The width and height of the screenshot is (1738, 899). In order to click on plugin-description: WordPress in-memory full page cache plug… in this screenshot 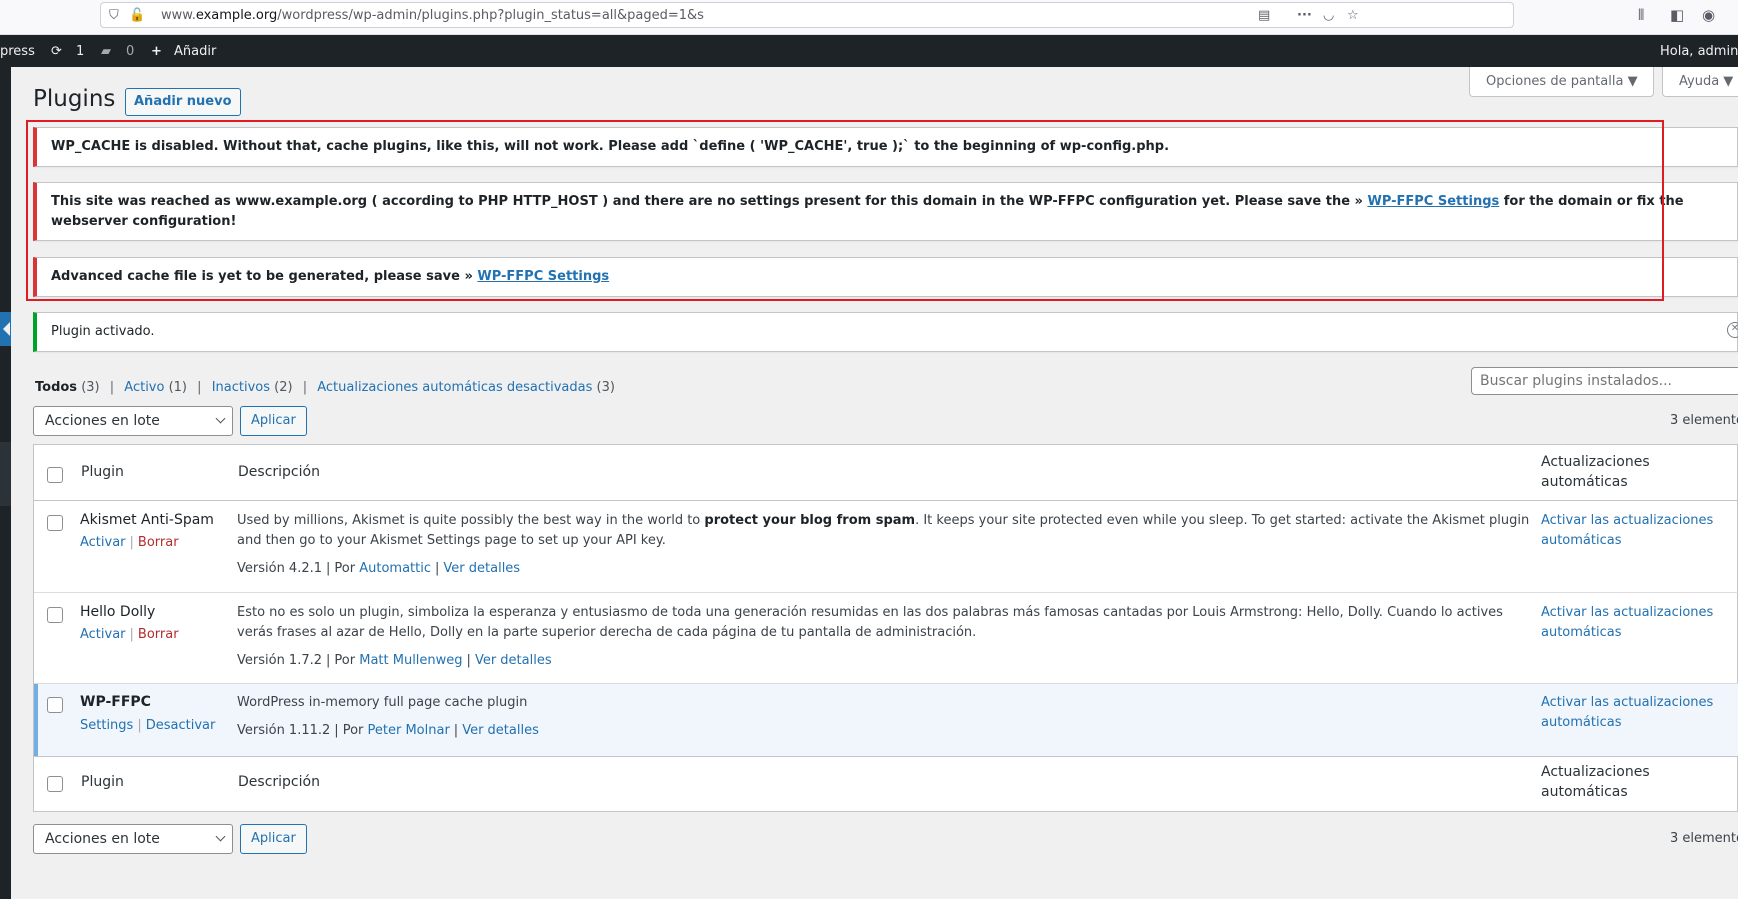, I will do `click(382, 702)`.